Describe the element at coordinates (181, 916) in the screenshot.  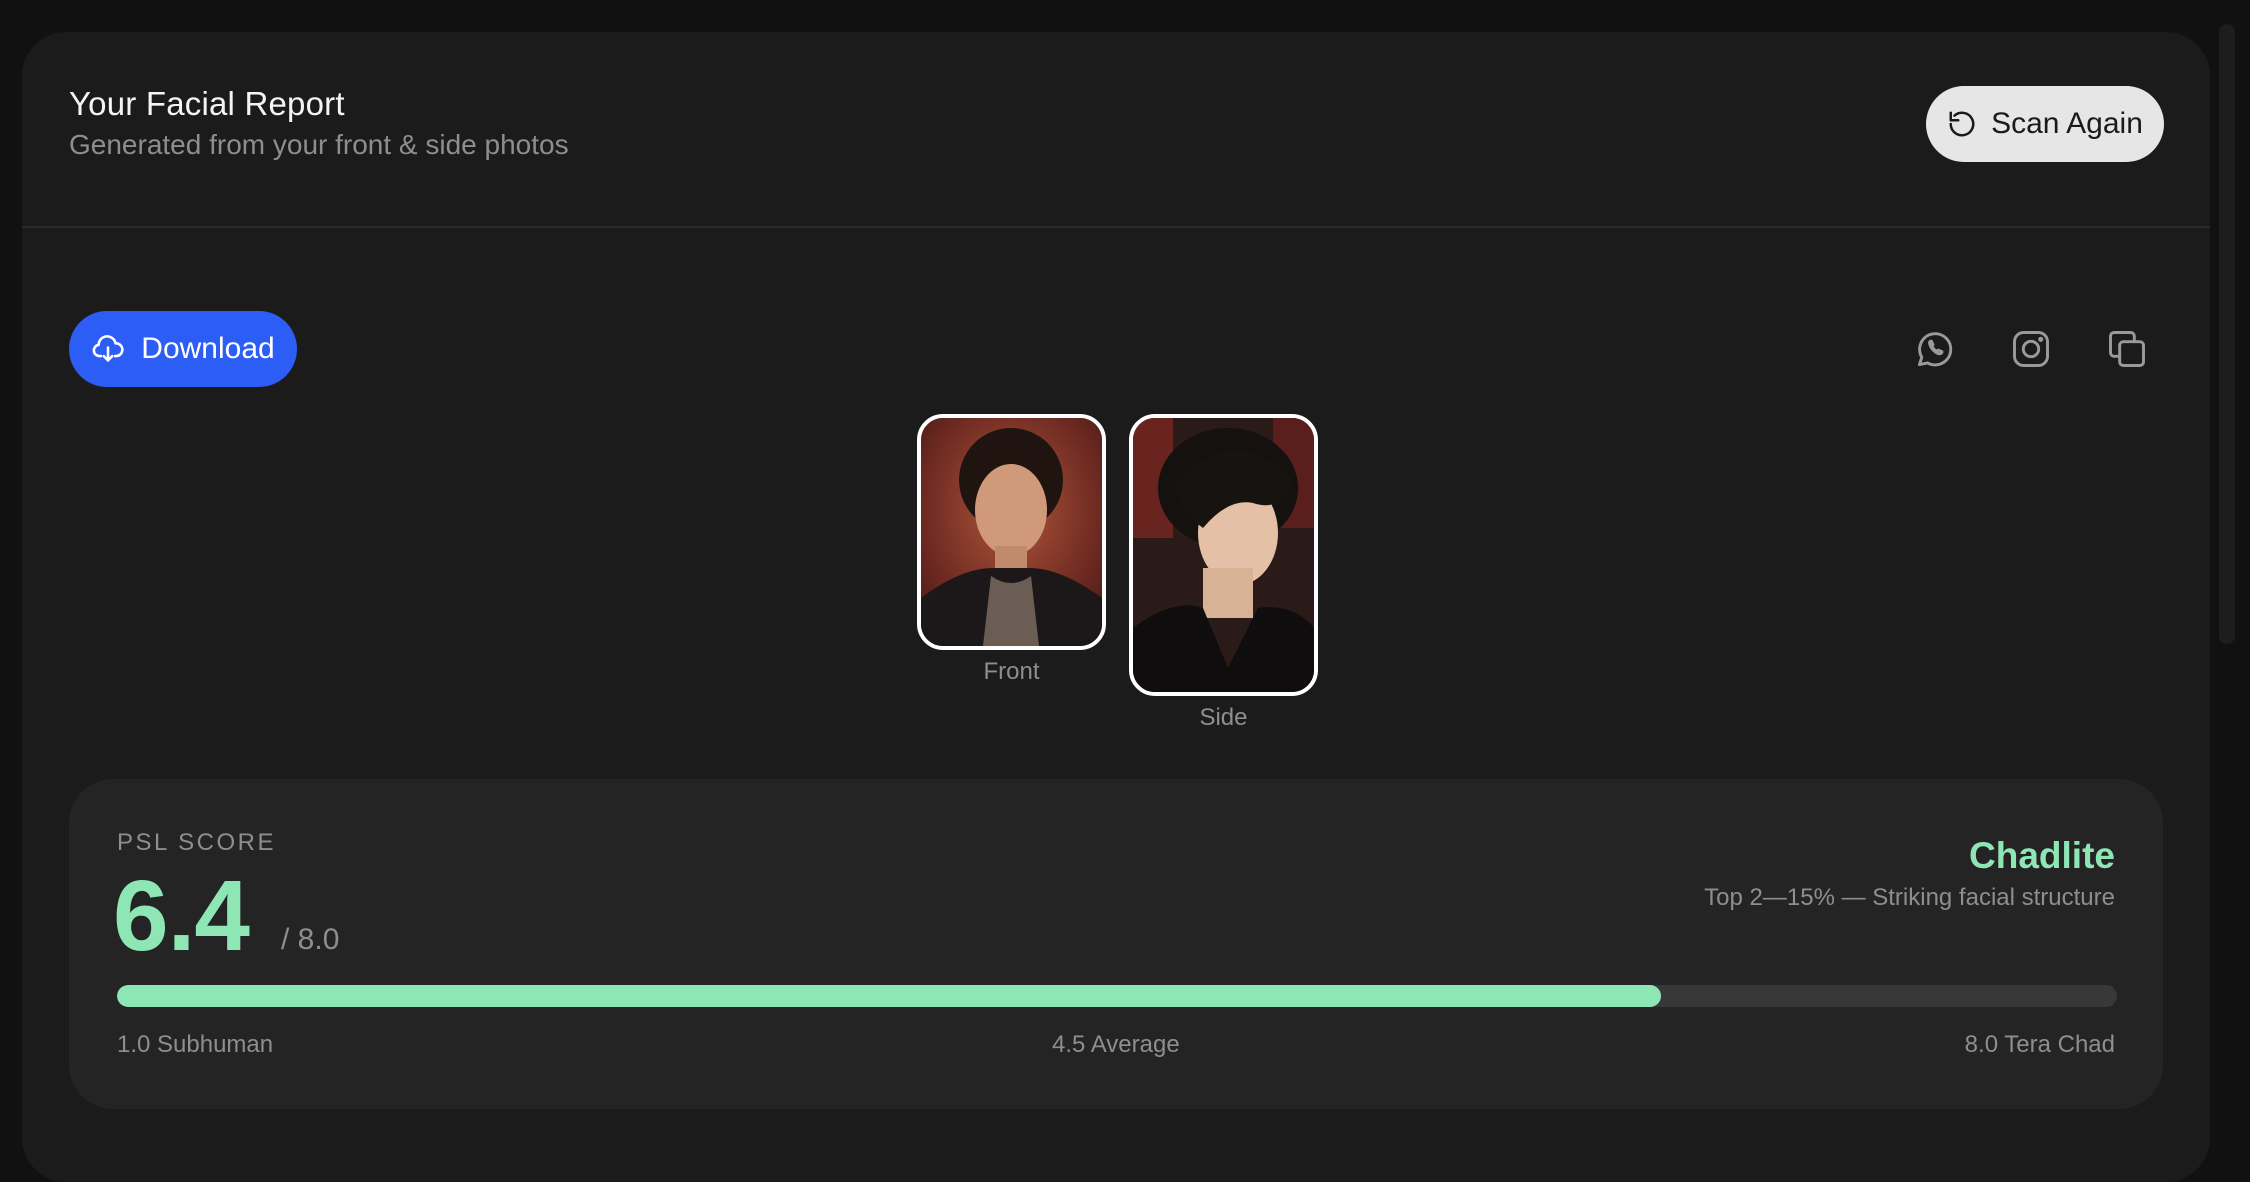
I see `psl-score-value: 6.4` at that location.